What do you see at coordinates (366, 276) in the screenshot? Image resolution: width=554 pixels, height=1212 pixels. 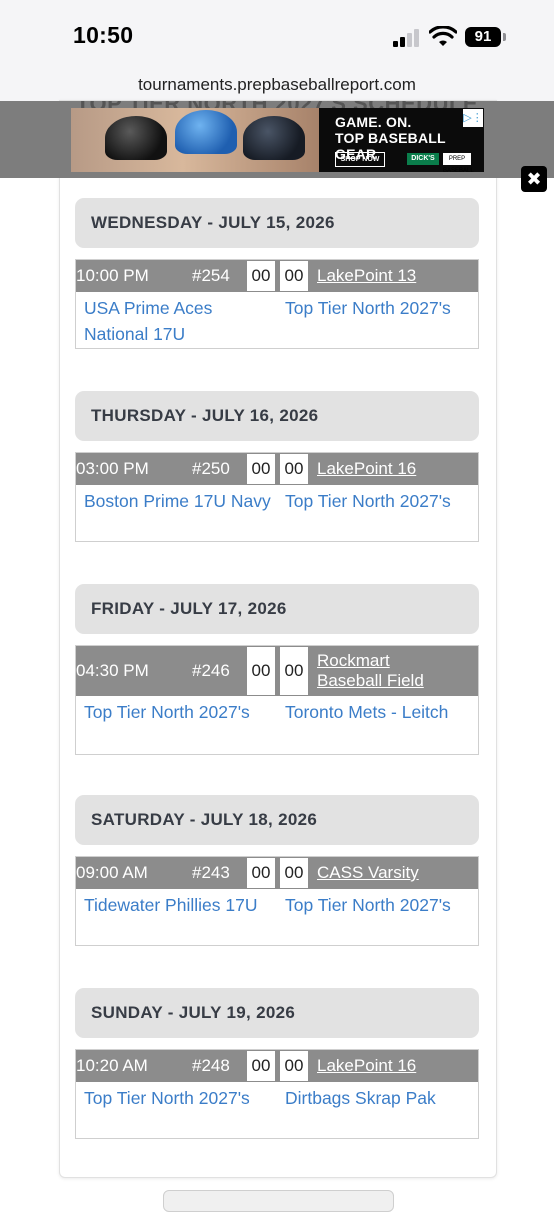 I see `field-link: LakePoint 13` at bounding box center [366, 276].